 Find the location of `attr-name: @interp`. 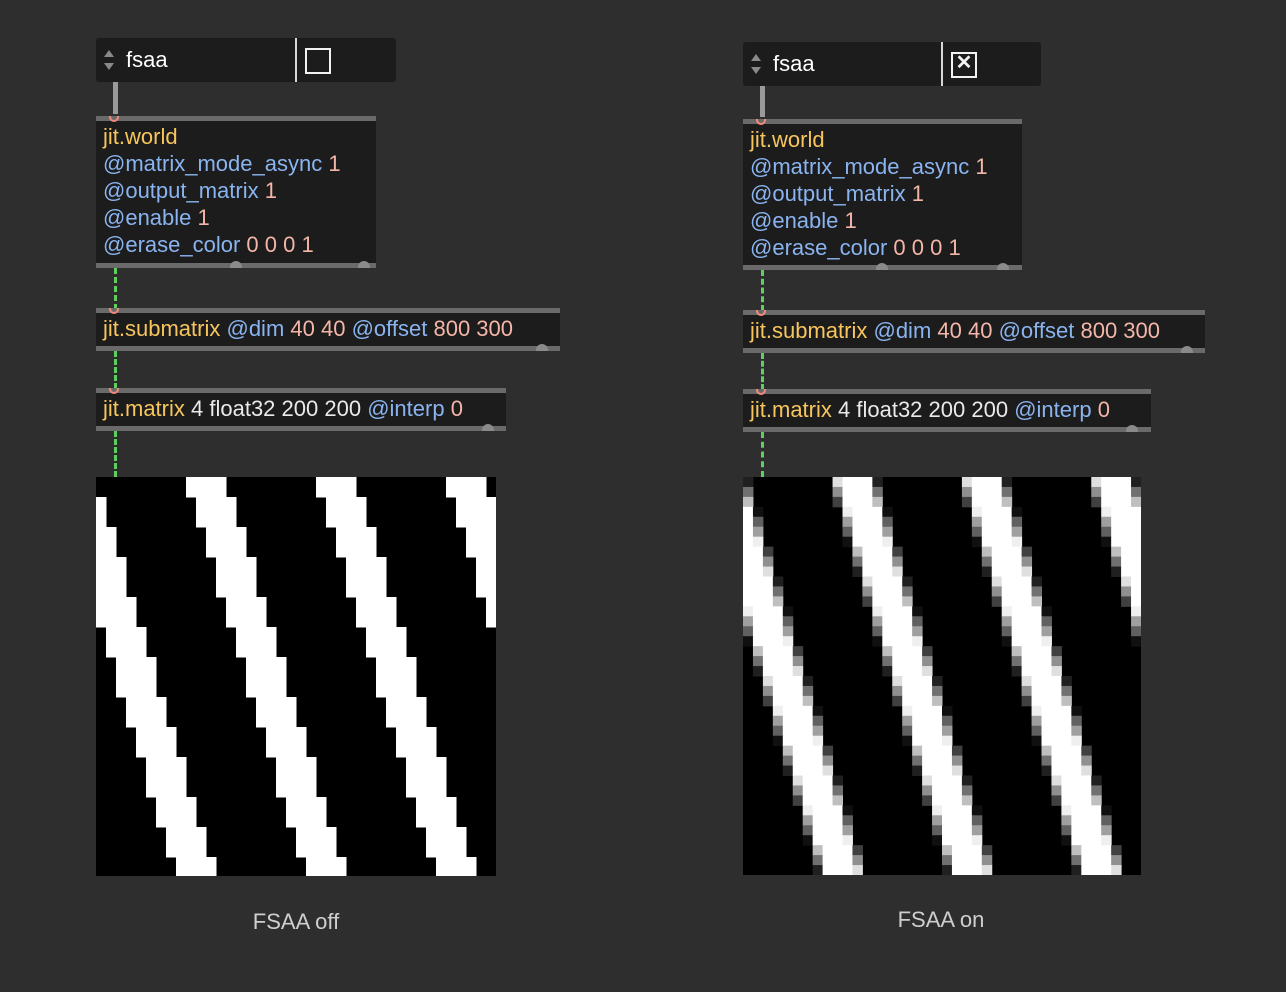

attr-name: @interp is located at coordinates (406, 408).